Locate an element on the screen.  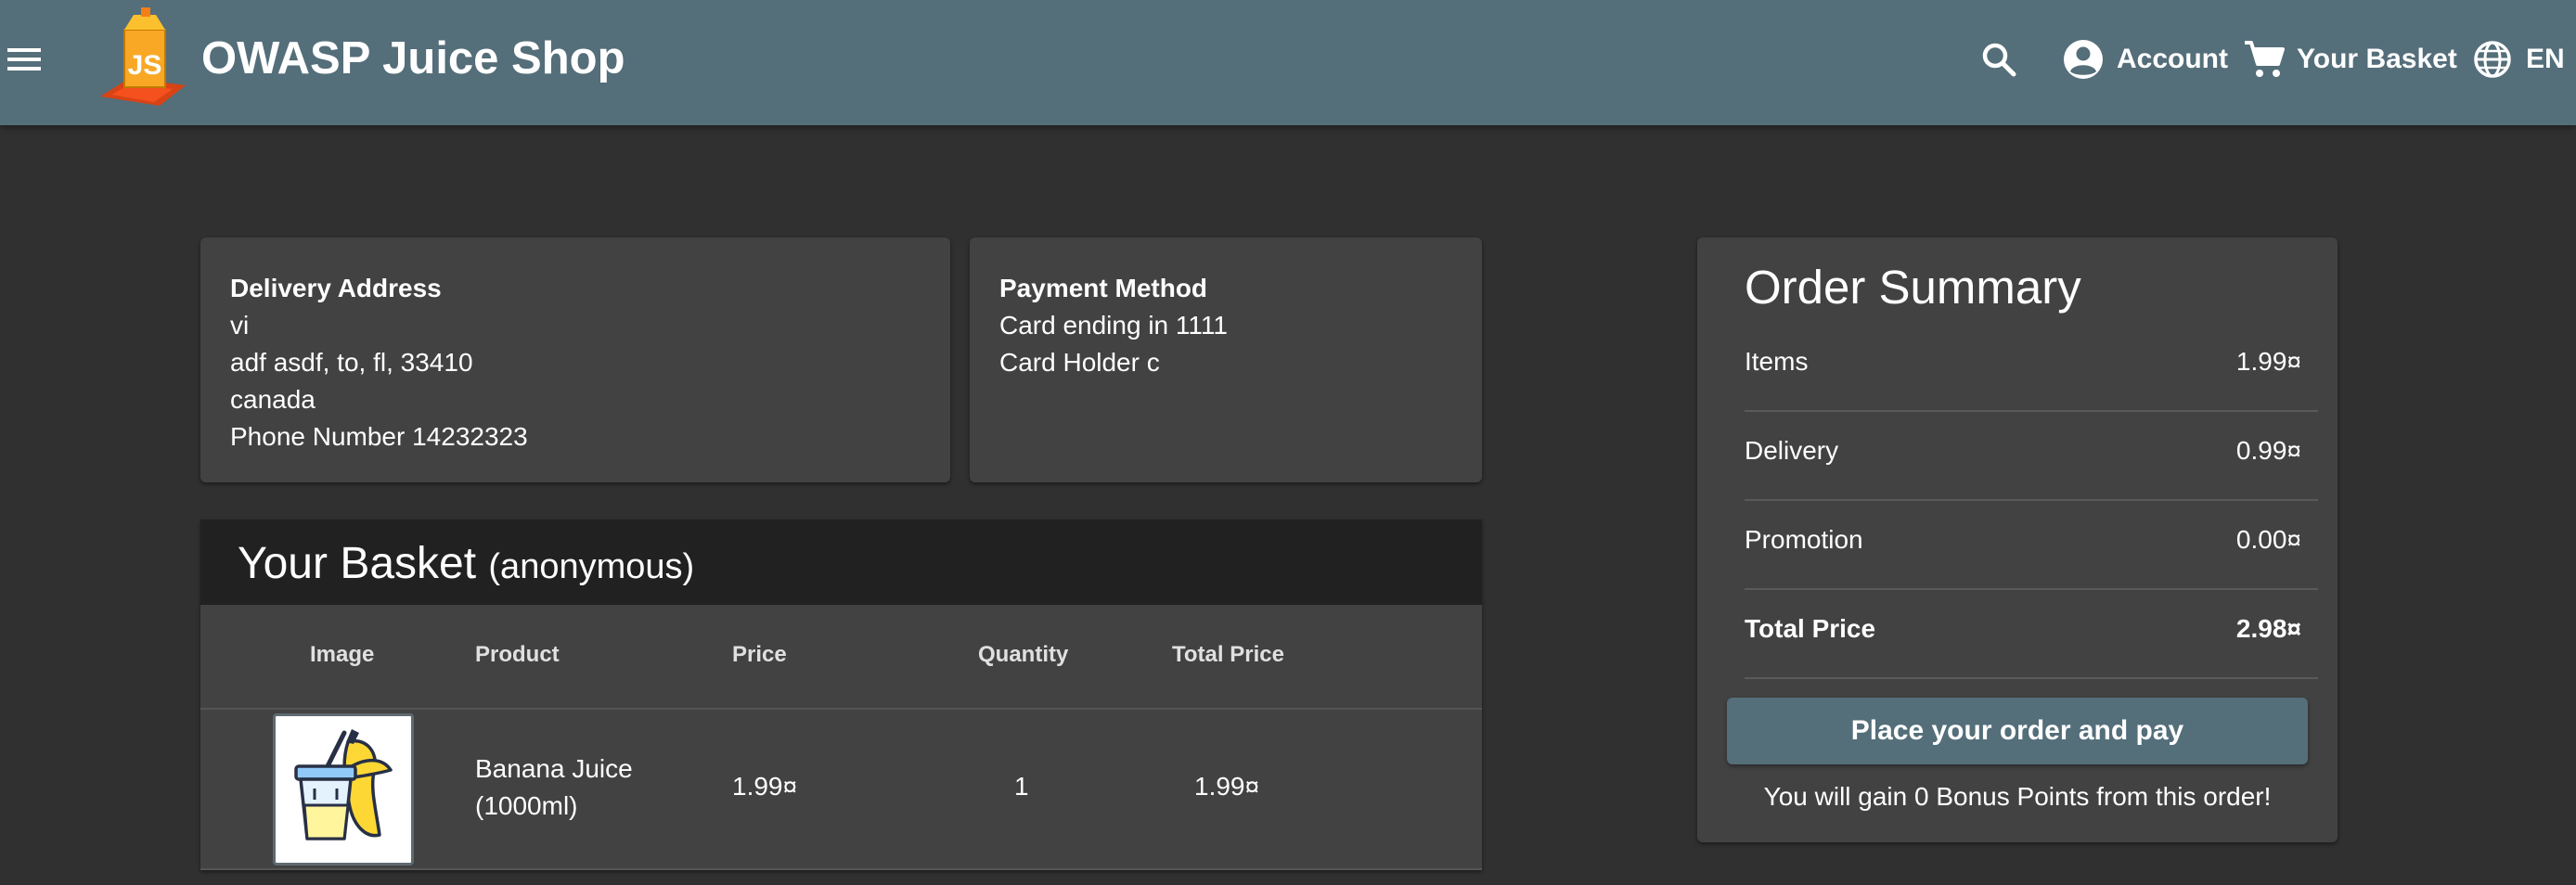
summary-label: Total Price is located at coordinates (1810, 629).